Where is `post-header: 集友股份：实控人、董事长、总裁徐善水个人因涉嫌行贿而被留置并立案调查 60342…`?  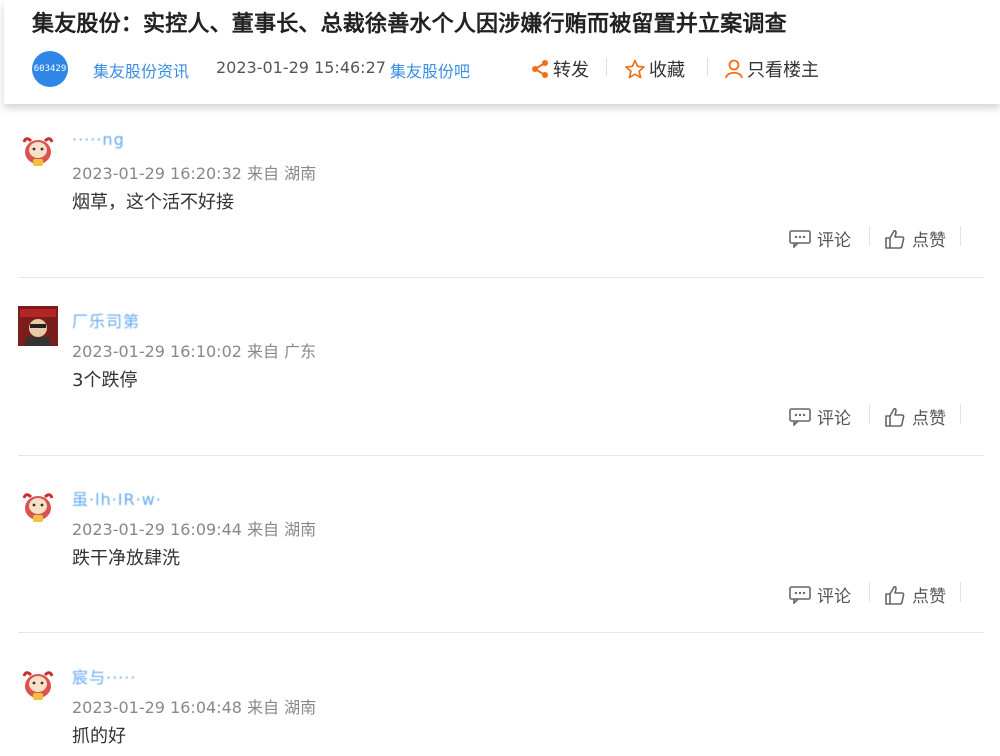
post-header: 集友股份：实控人、董事长、总裁徐善水个人因涉嫌行贿而被留置并立案调查 60342… is located at coordinates (502, 52).